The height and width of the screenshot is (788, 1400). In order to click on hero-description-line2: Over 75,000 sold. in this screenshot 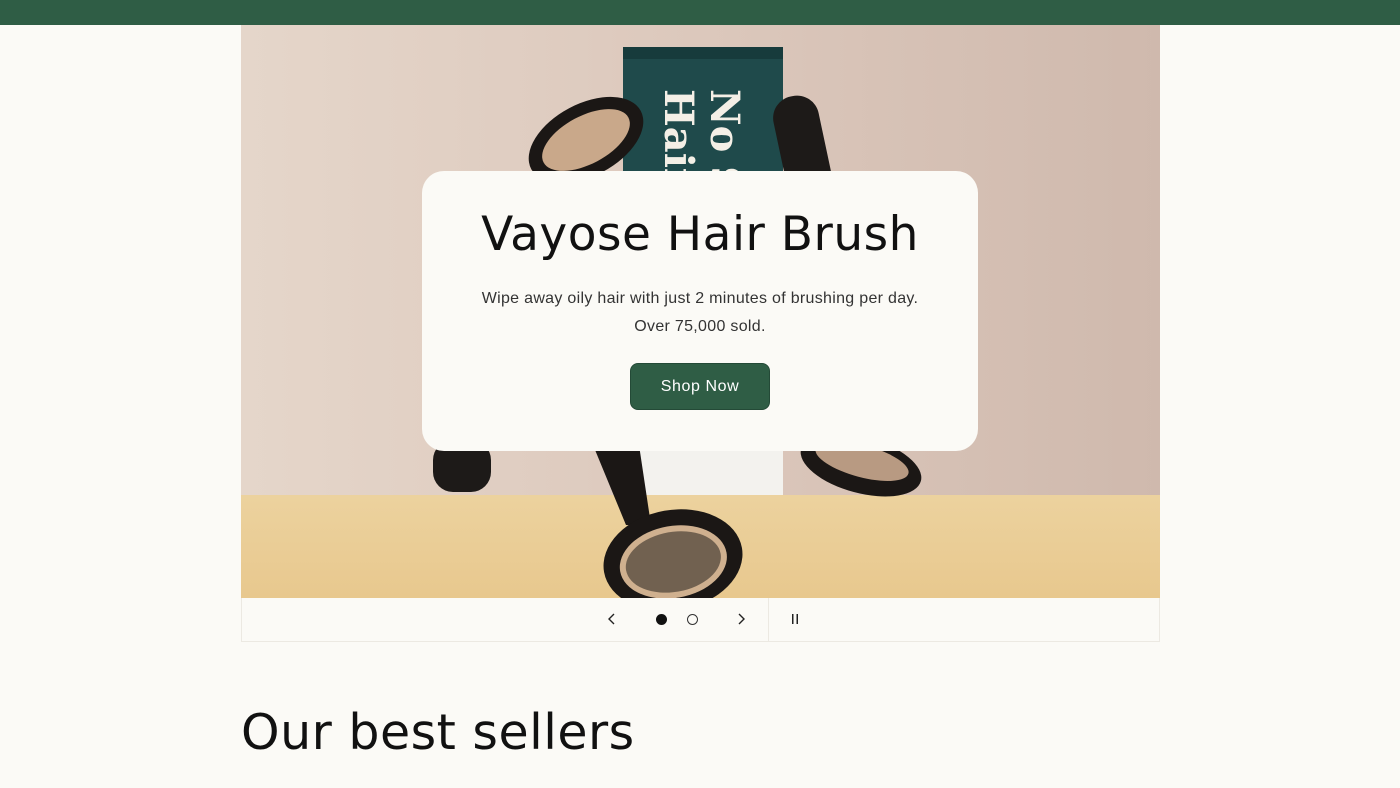, I will do `click(700, 326)`.